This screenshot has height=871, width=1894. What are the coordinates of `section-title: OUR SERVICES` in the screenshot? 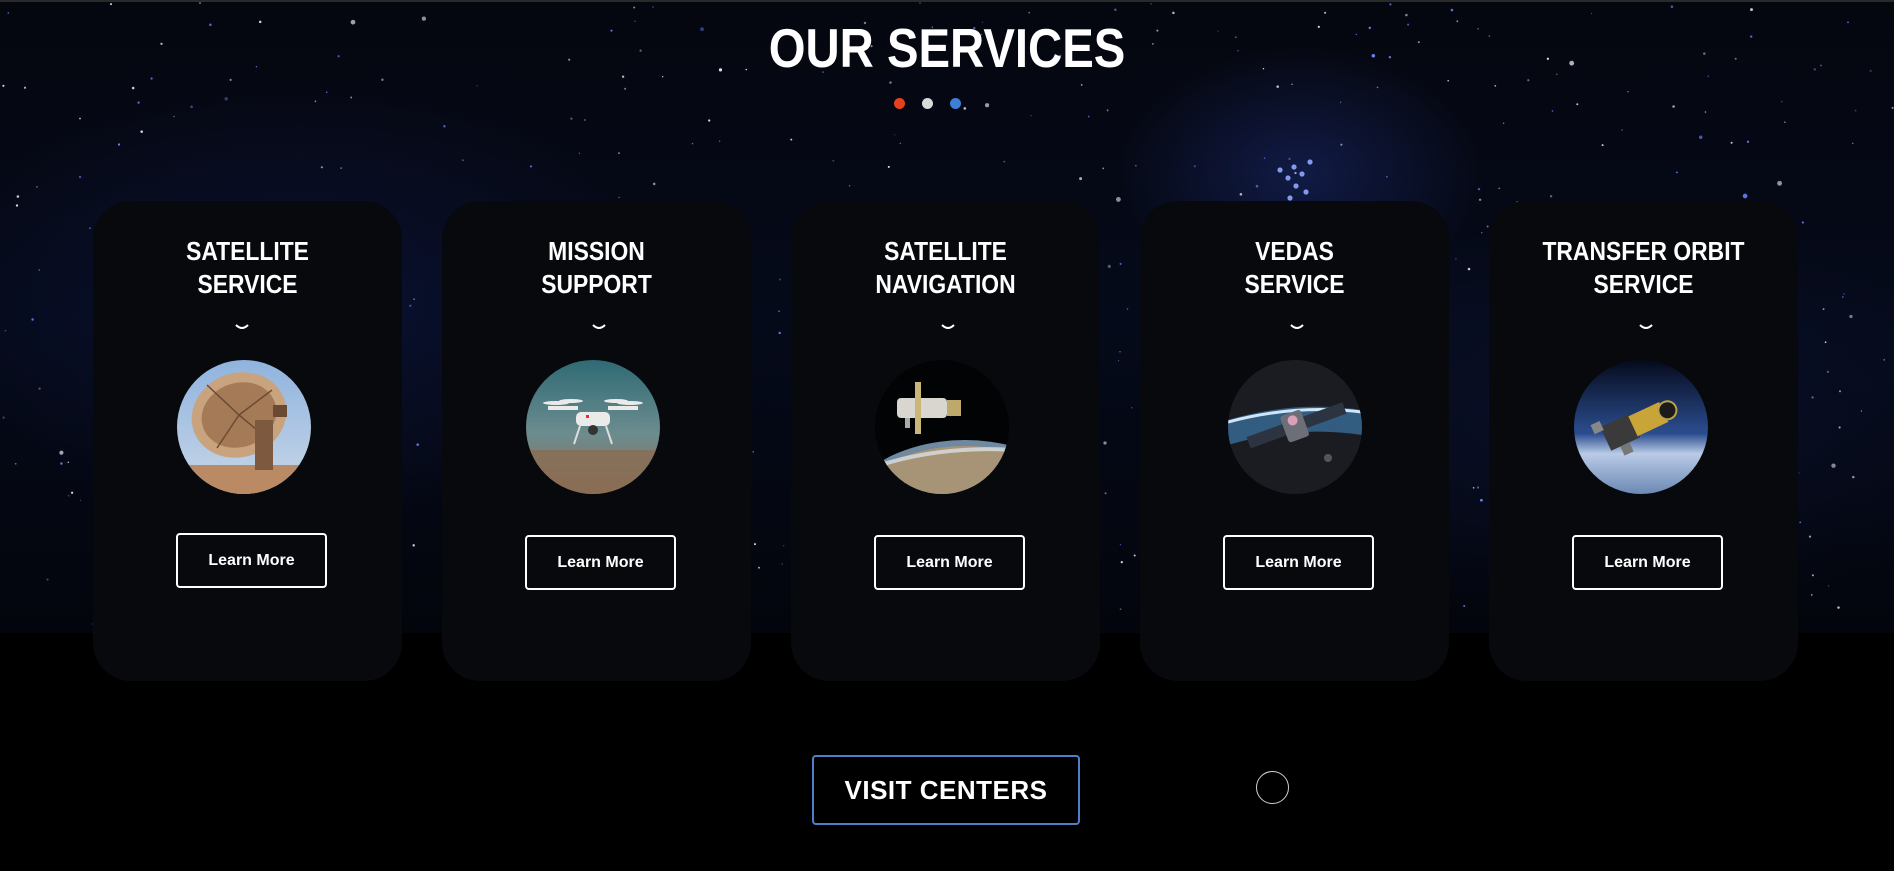 It's located at (947, 48).